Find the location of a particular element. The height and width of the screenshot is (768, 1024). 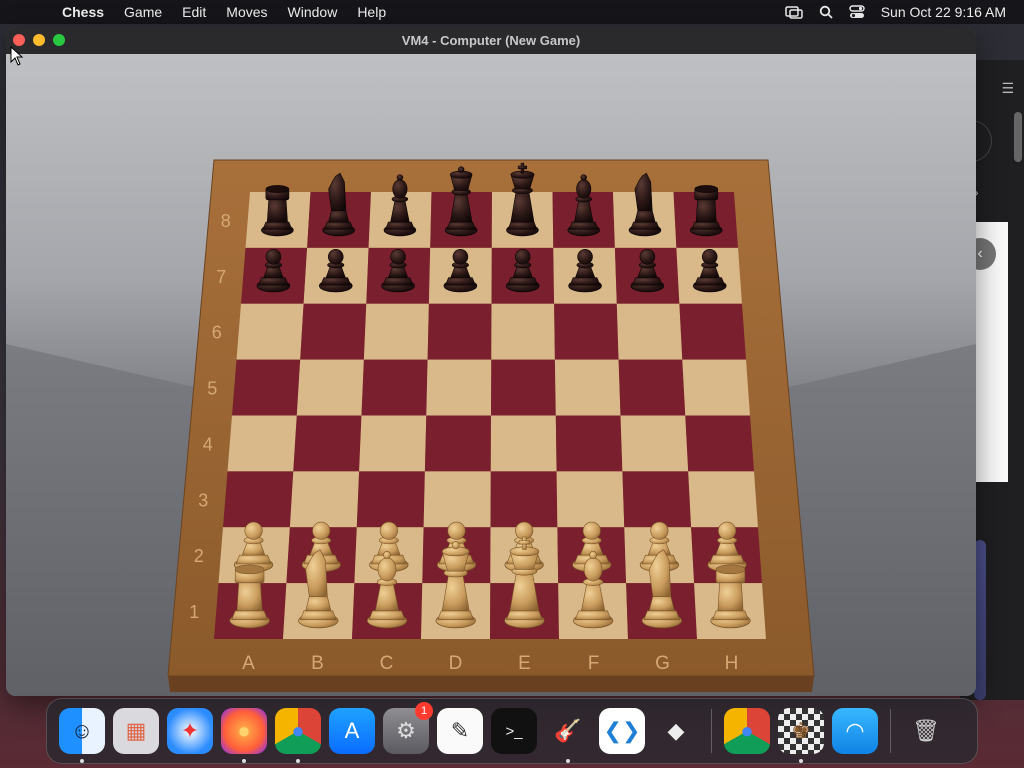

scrollbar is located at coordinates (1018, 137).